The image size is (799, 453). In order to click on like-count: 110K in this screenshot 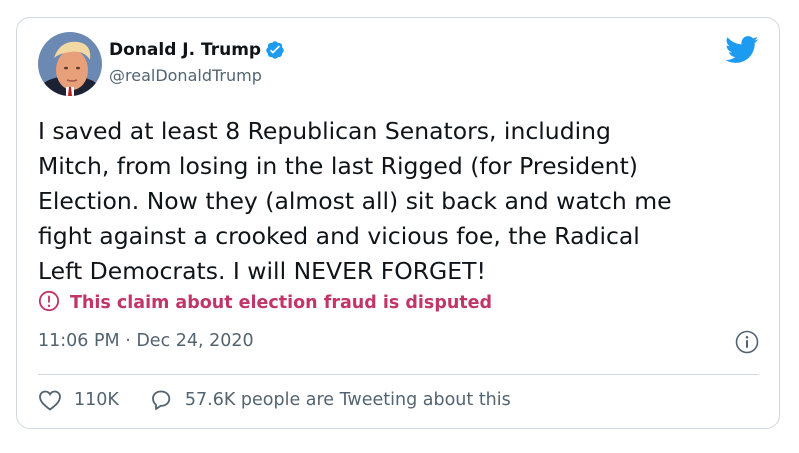, I will do `click(96, 400)`.